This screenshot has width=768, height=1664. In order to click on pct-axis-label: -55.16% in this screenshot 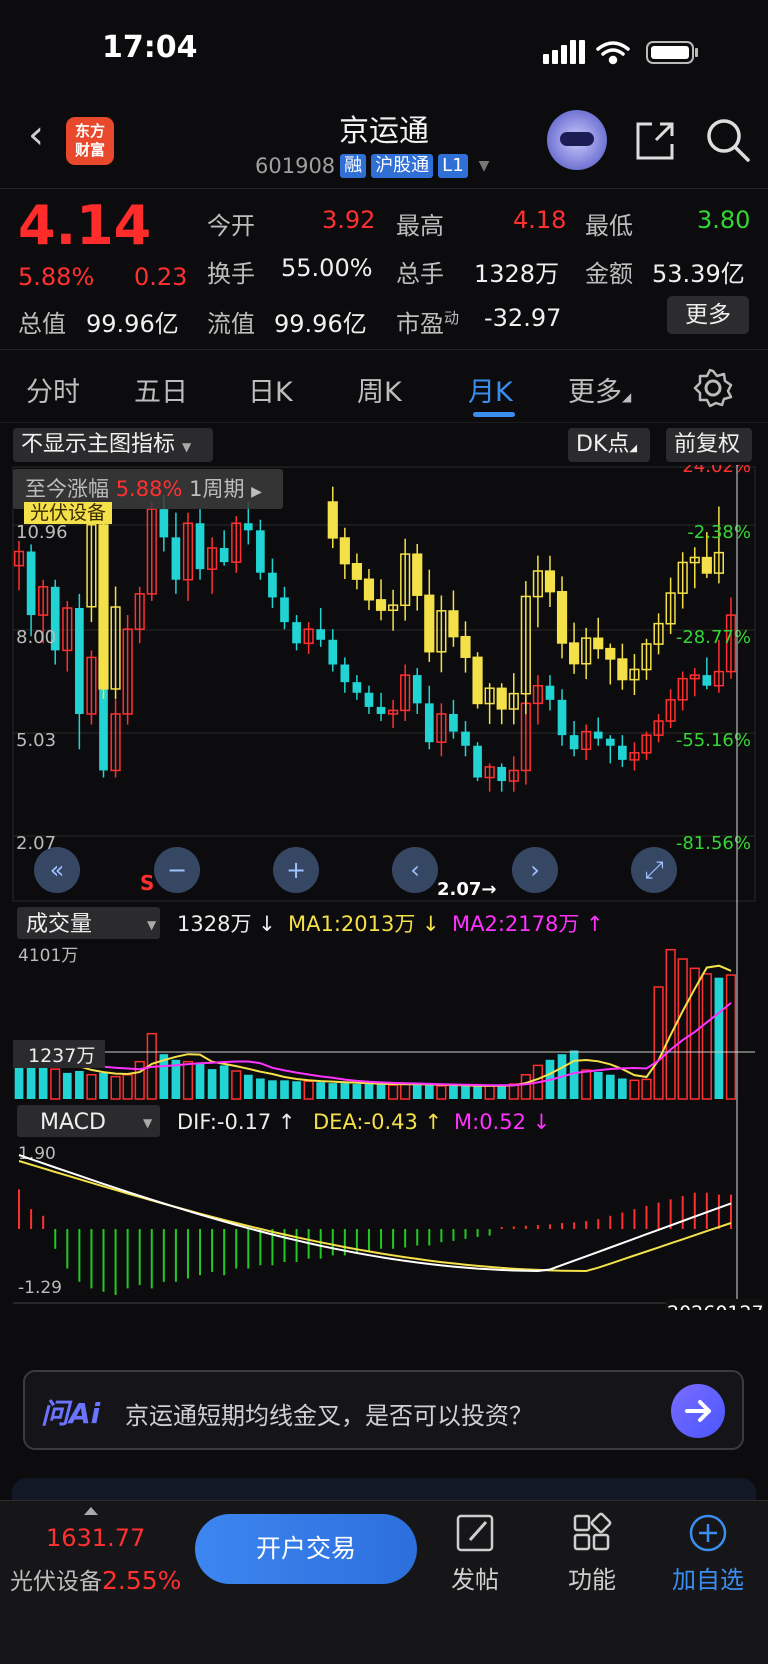, I will do `click(713, 740)`.